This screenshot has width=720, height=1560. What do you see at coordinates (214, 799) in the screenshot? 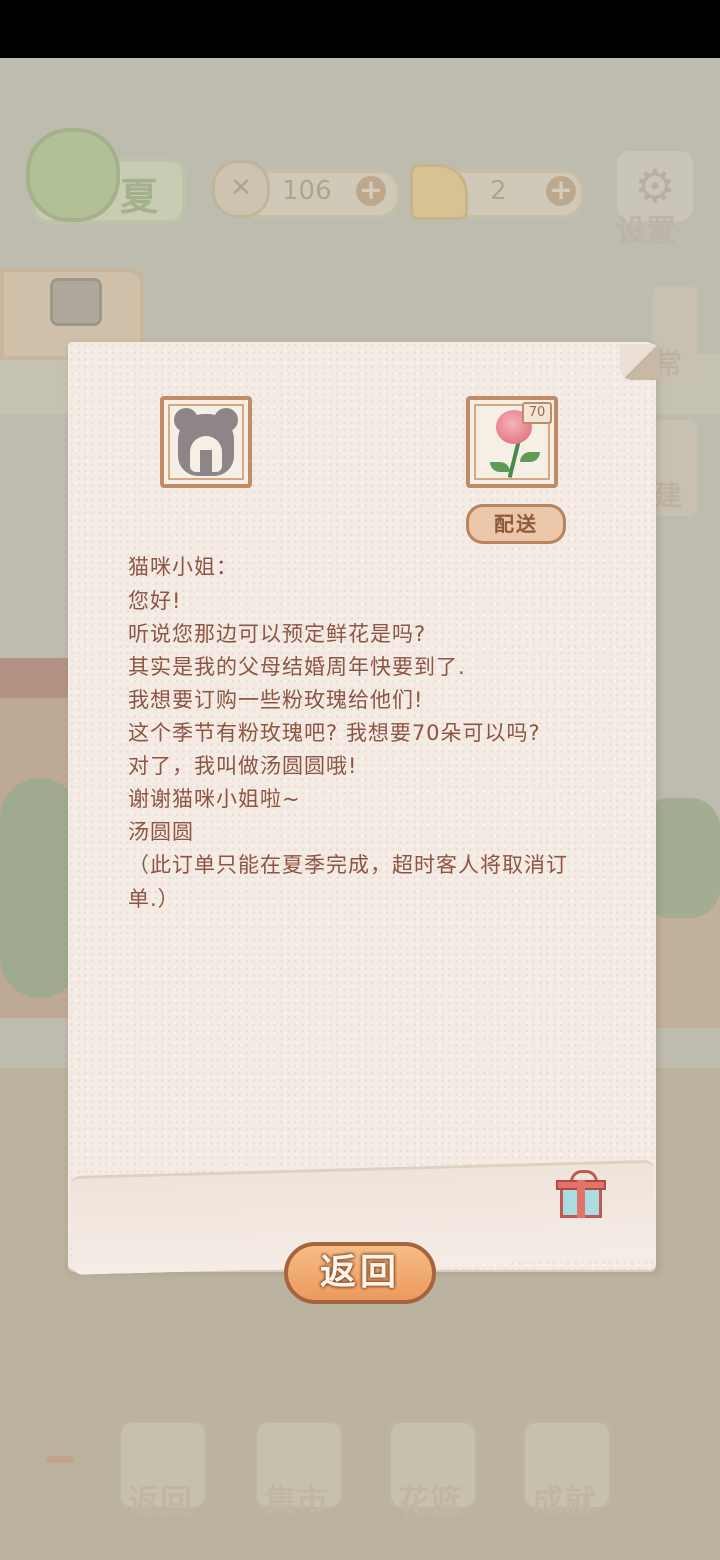
I see `letter-line: 谢谢猫咪小姐啦~` at bounding box center [214, 799].